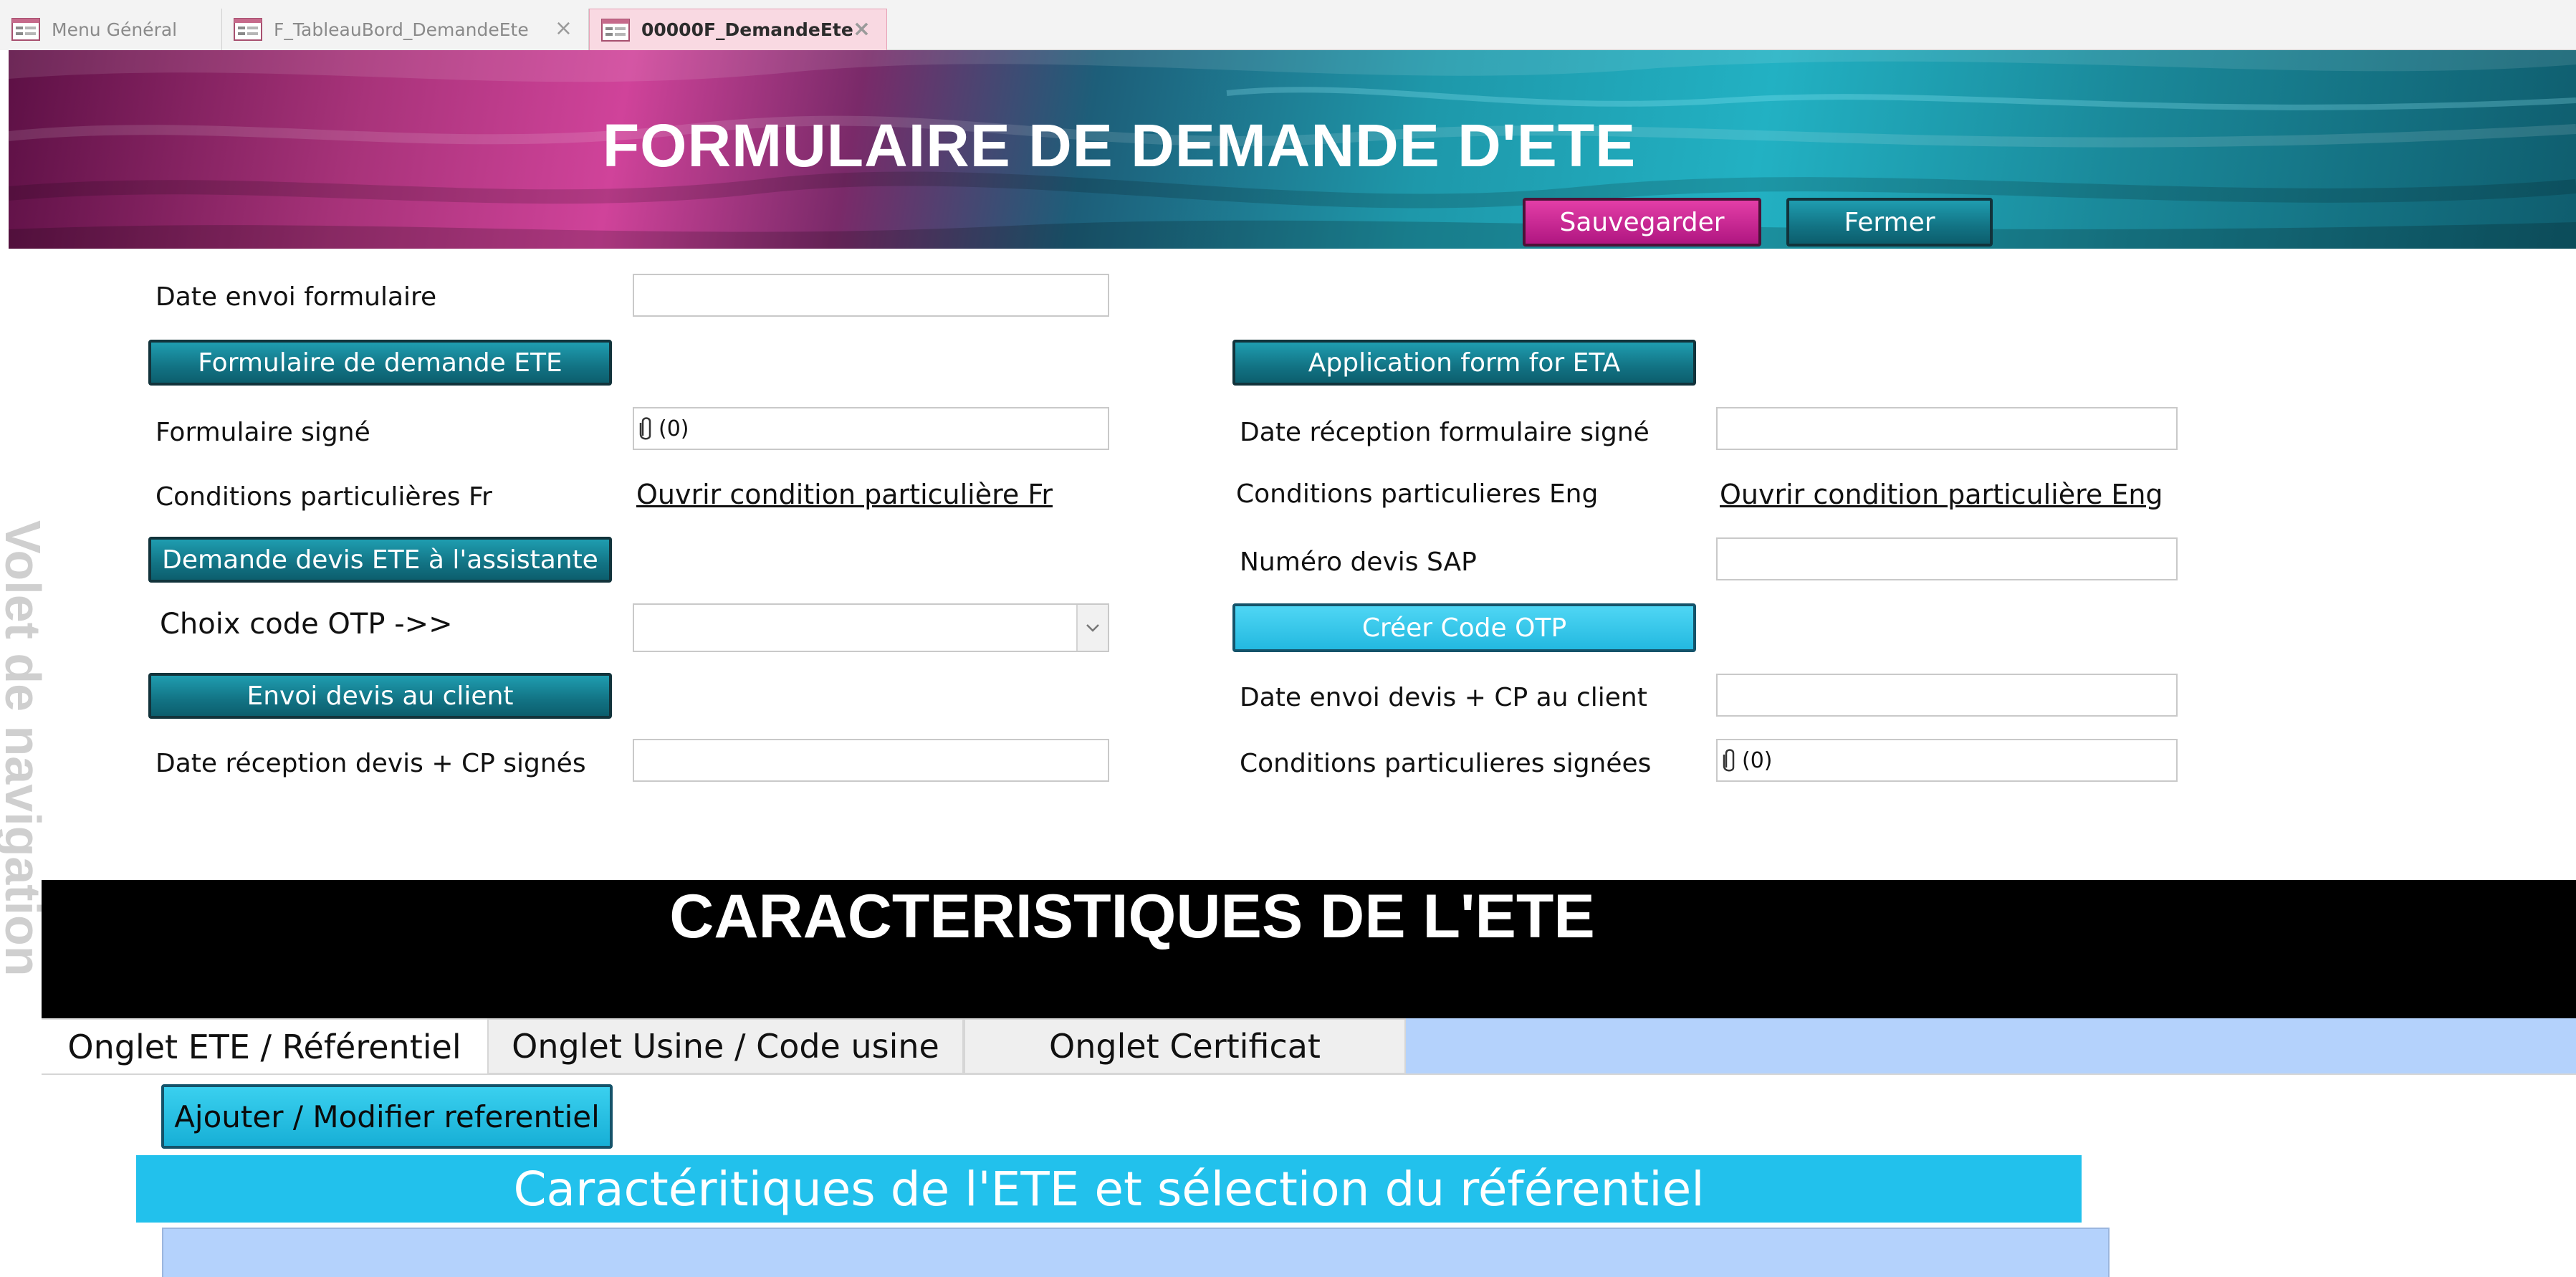 Image resolution: width=2576 pixels, height=1277 pixels. Describe the element at coordinates (1358, 562) in the screenshot. I see `numero-devis-label: Numéro devis SAP` at that location.